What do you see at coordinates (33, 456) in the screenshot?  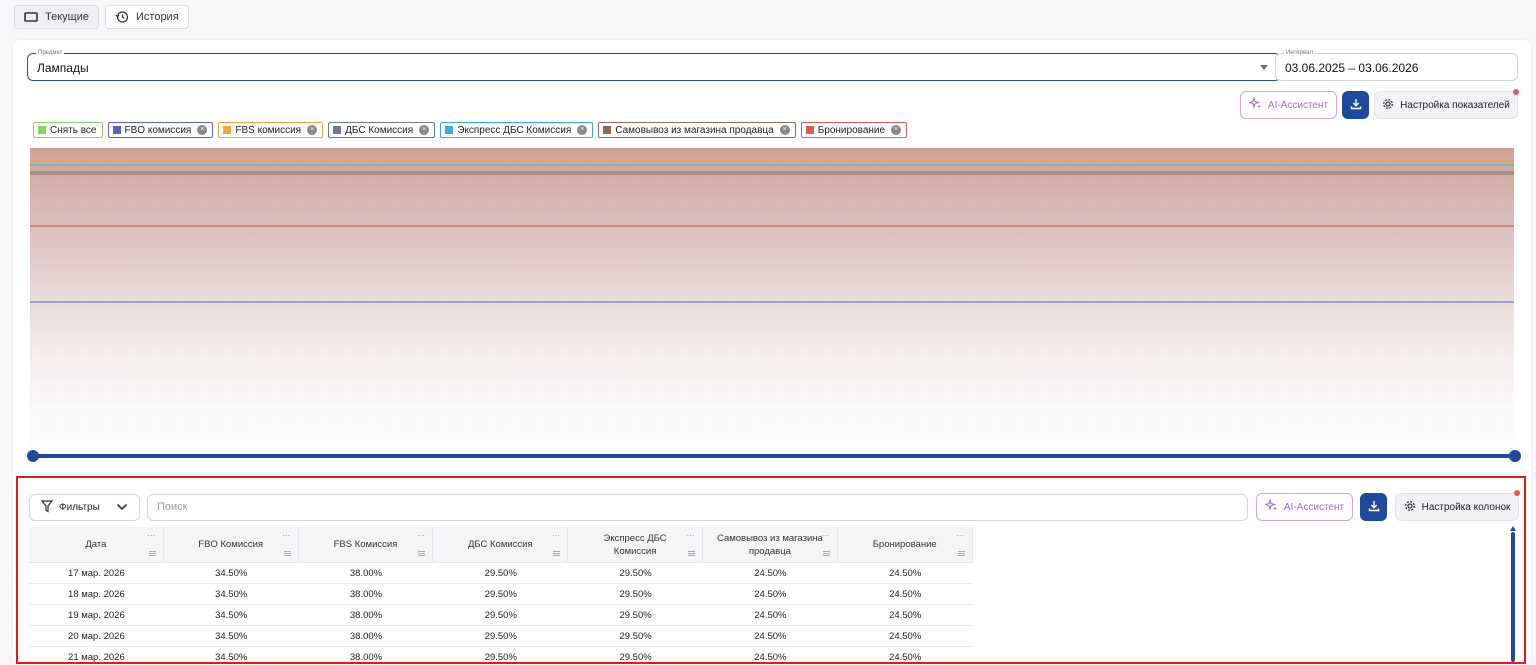 I see `range-slider-start-handle` at bounding box center [33, 456].